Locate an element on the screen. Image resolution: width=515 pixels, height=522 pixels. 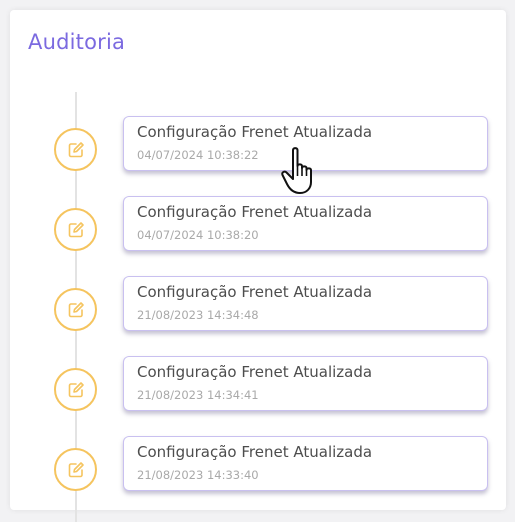
audit-entry-timestamp: 04/07/2024 10:38:22 is located at coordinates (198, 155).